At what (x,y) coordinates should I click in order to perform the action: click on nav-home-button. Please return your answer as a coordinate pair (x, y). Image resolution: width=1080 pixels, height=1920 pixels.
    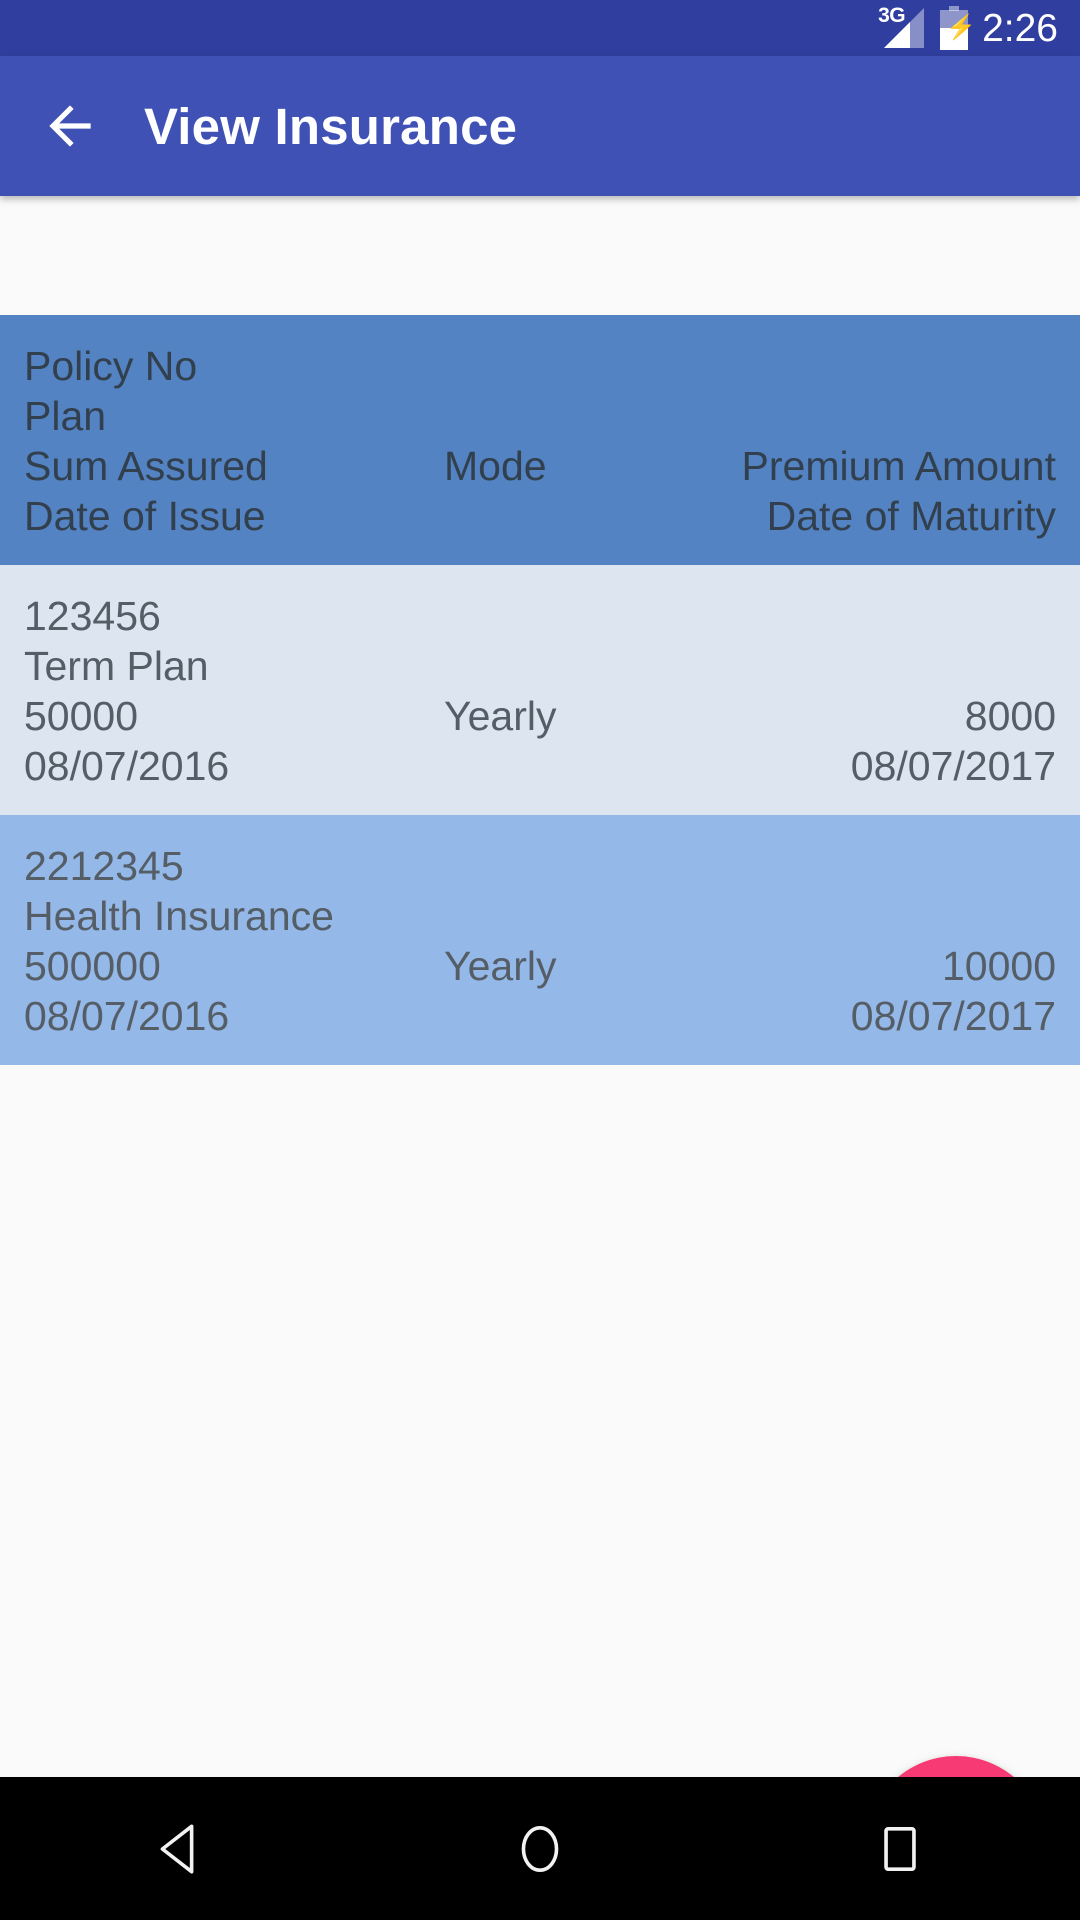
    Looking at the image, I should click on (540, 1848).